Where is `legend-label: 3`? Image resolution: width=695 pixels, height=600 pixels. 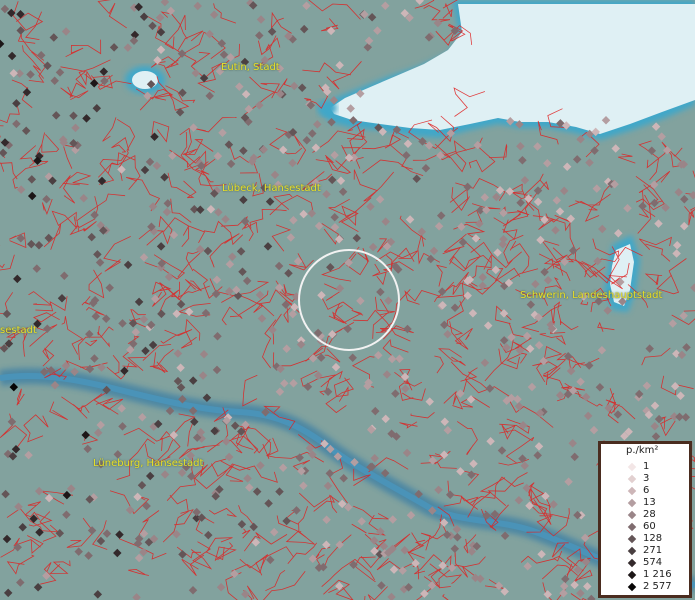
legend-label: 3 is located at coordinates (646, 478).